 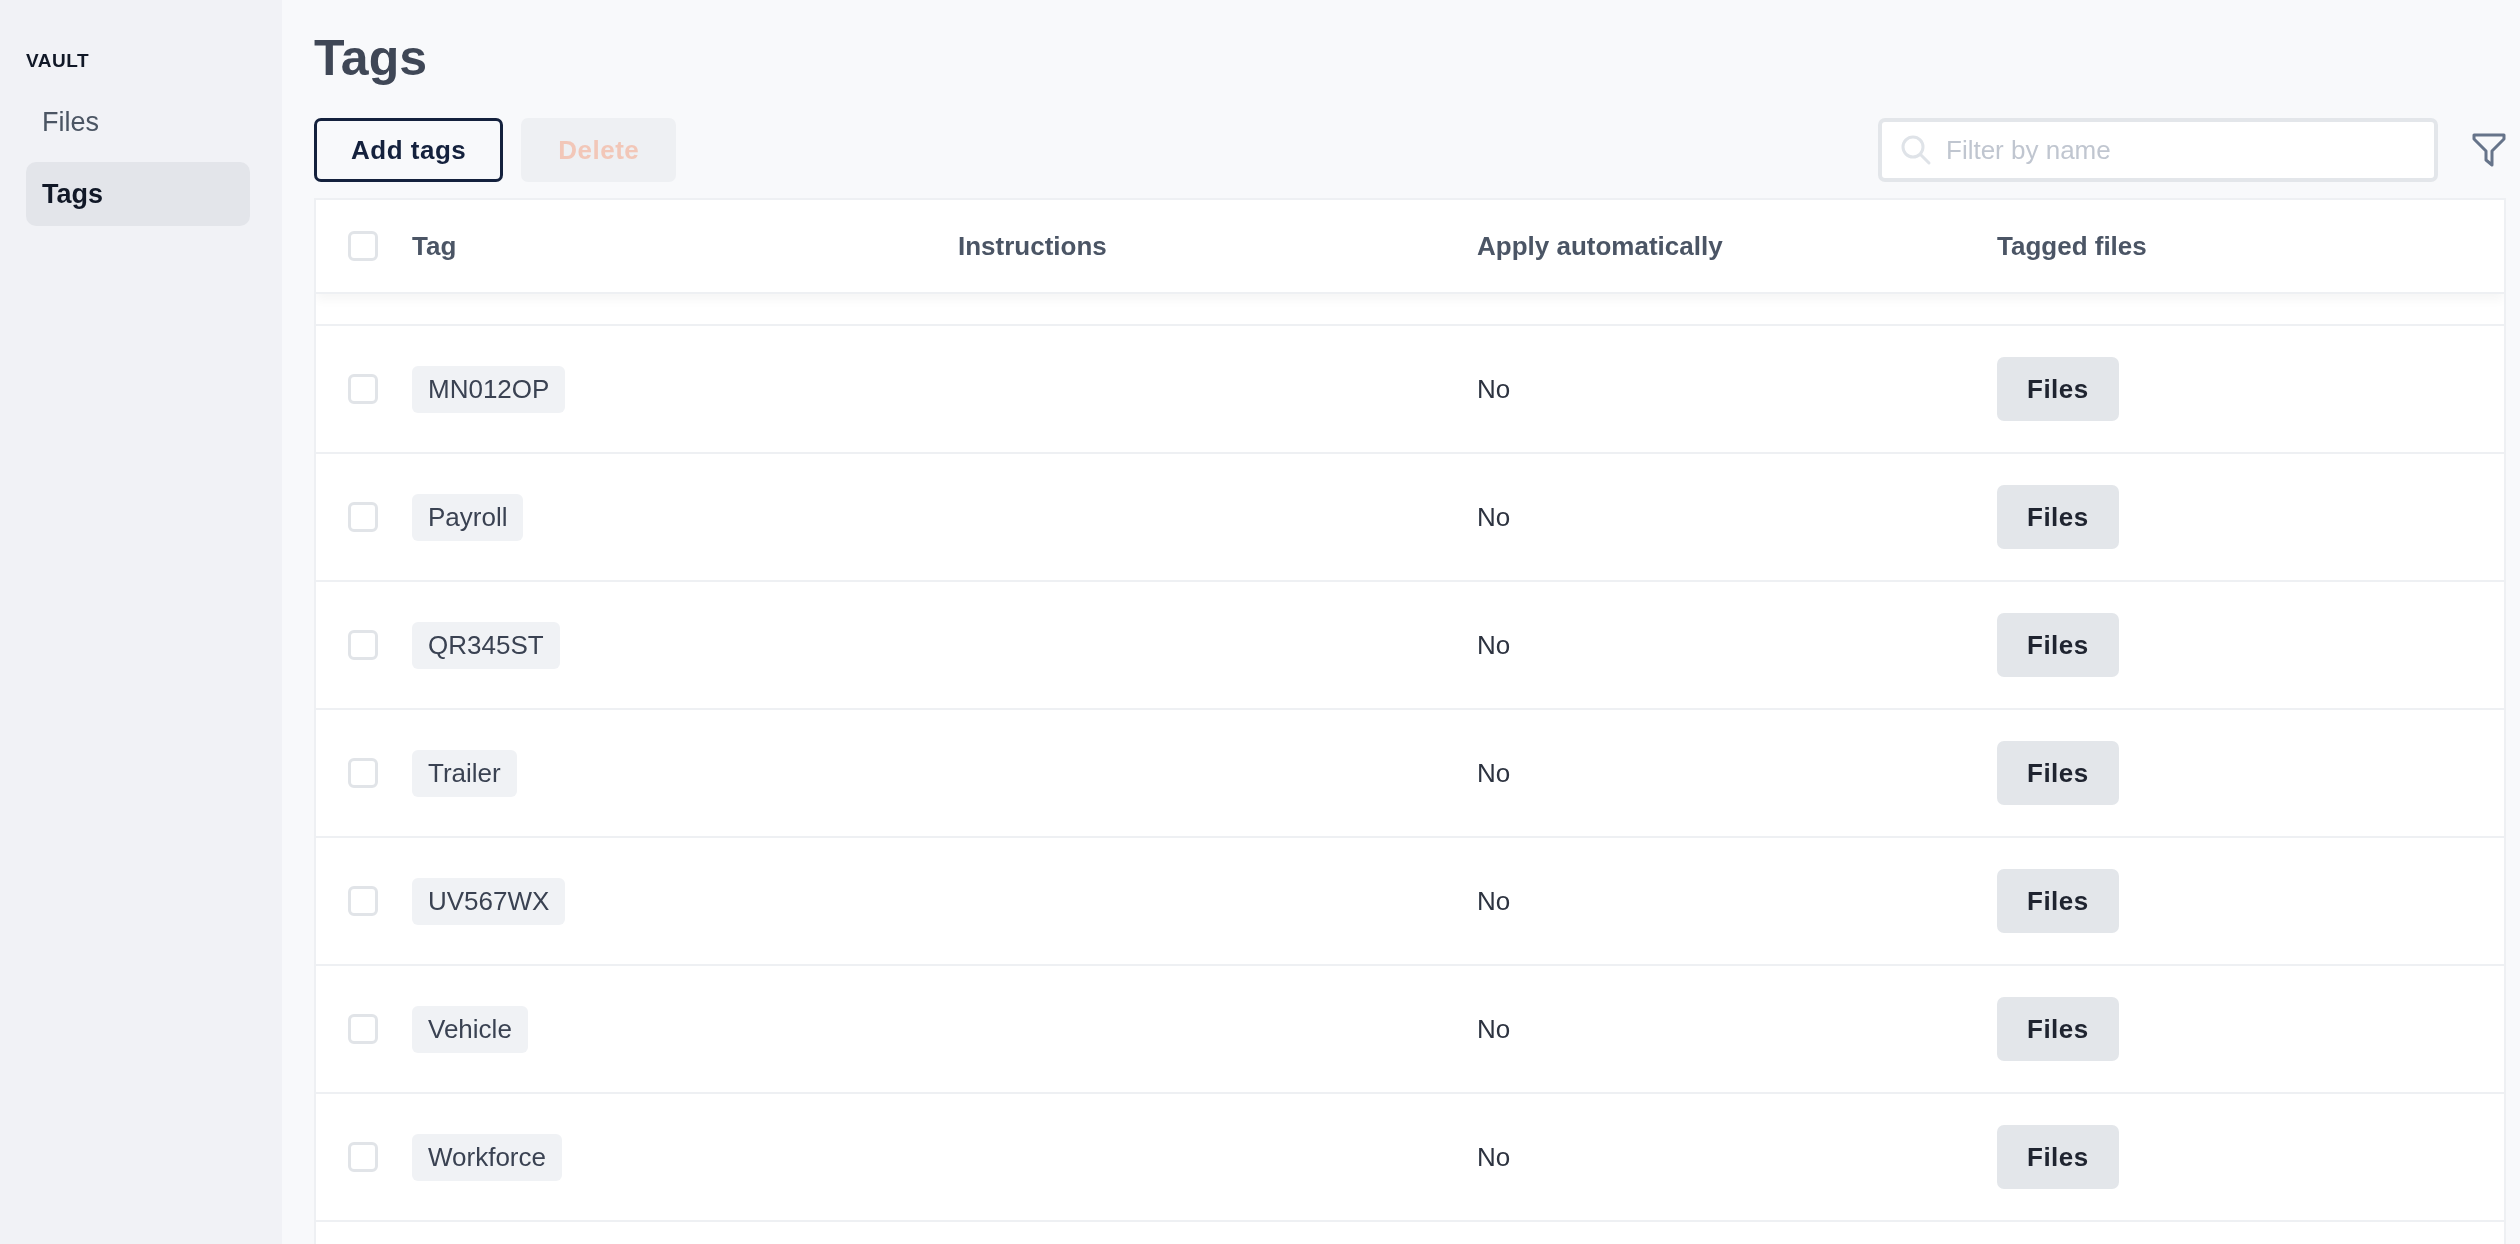 What do you see at coordinates (58, 61) in the screenshot?
I see `section-heading: VAULT` at bounding box center [58, 61].